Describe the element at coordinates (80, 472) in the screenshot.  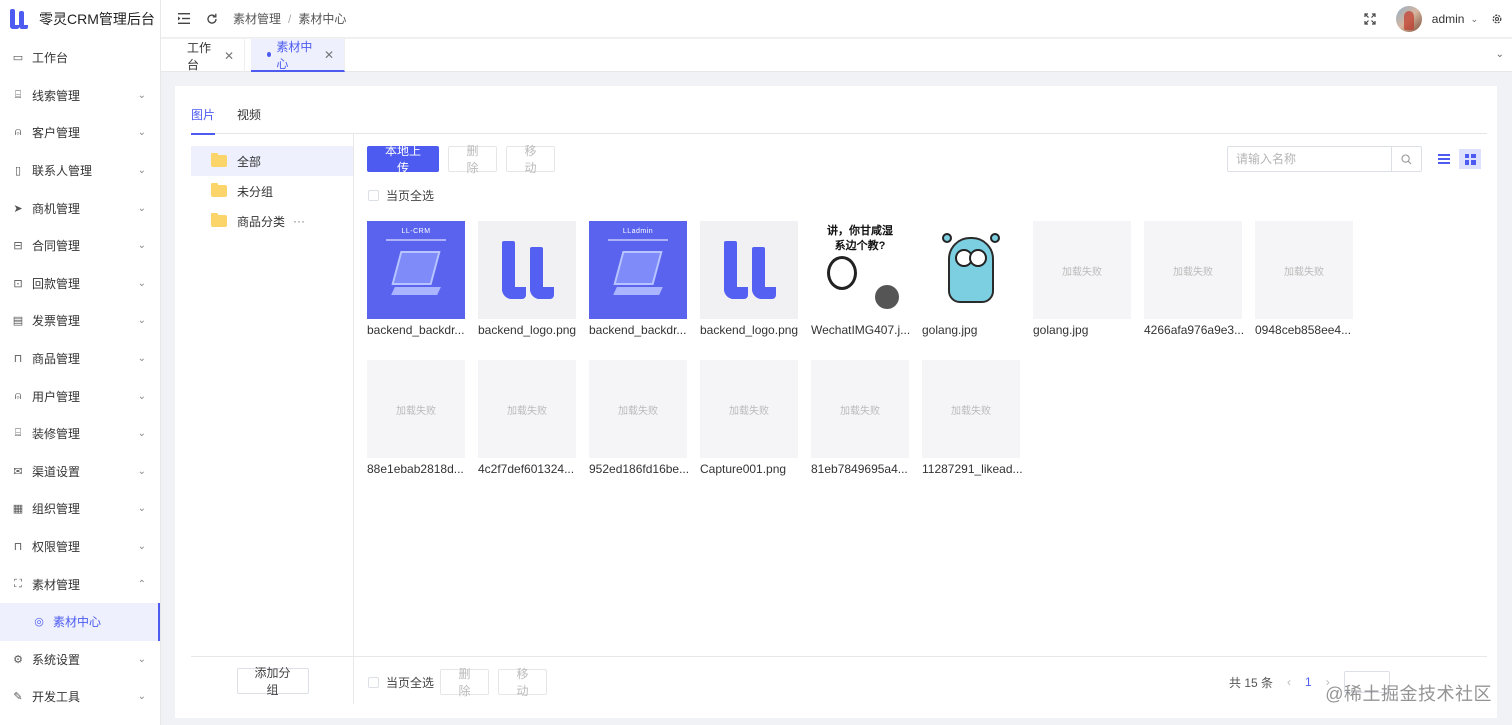
I see `sidebar-item: ✉ 渠道设置 ⌄` at that location.